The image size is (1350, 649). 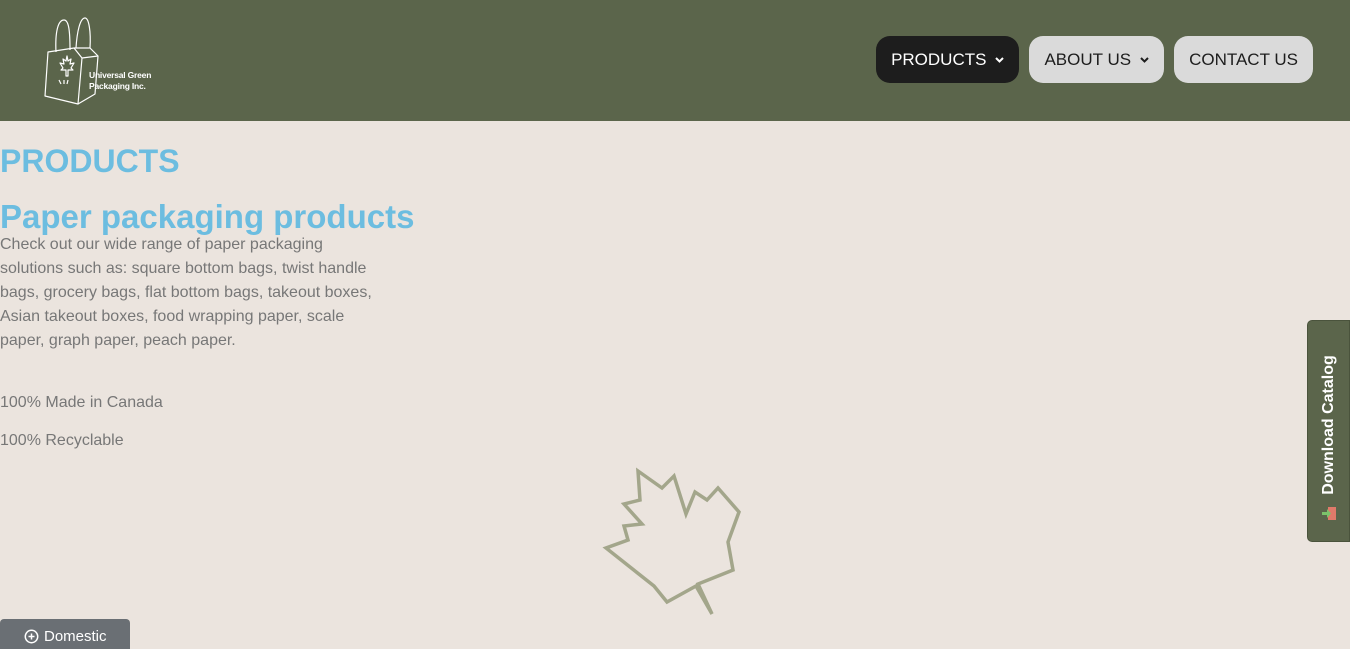 I want to click on page-title: PRODUCTS, so click(x=90, y=161).